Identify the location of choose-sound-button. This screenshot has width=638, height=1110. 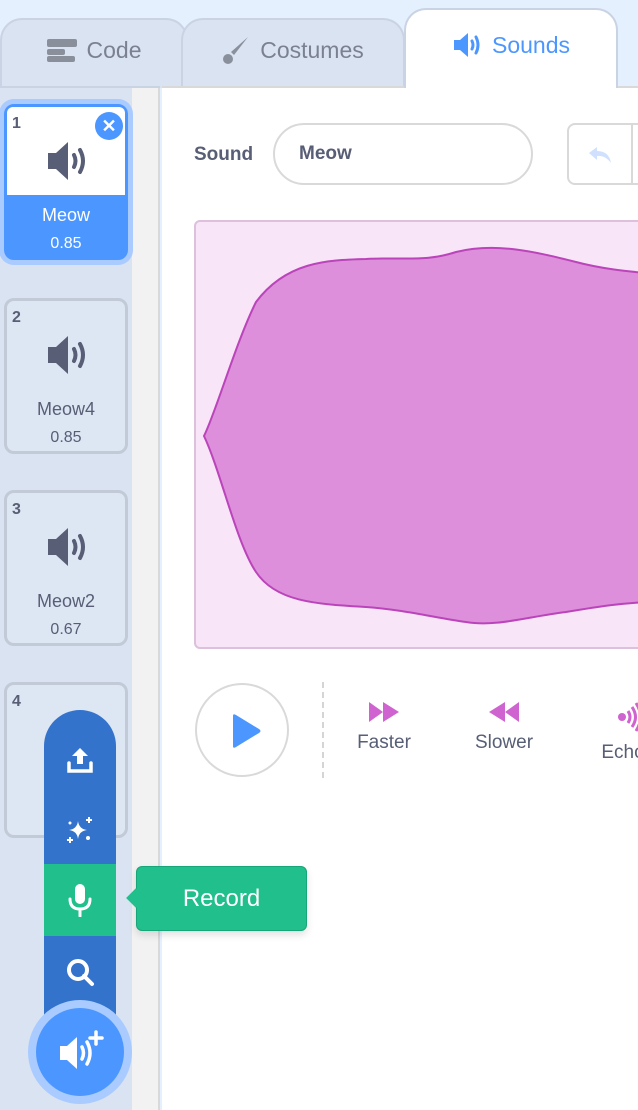
(80, 972).